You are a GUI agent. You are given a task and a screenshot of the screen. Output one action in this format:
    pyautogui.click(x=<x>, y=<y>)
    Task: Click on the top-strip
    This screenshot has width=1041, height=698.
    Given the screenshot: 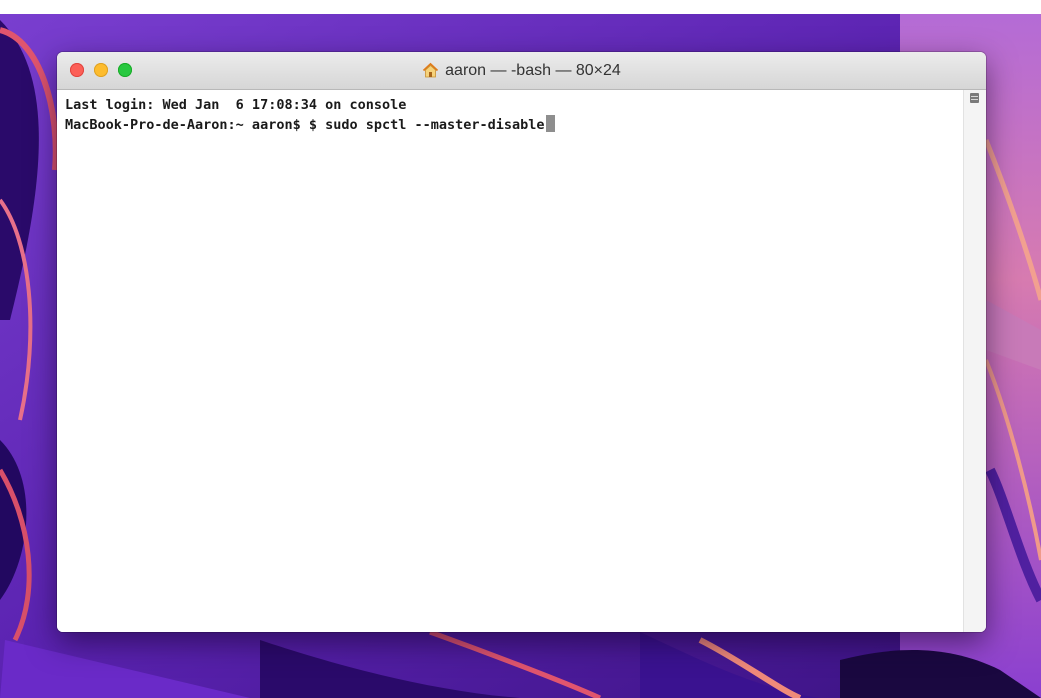 What is the action you would take?
    pyautogui.click(x=520, y=7)
    